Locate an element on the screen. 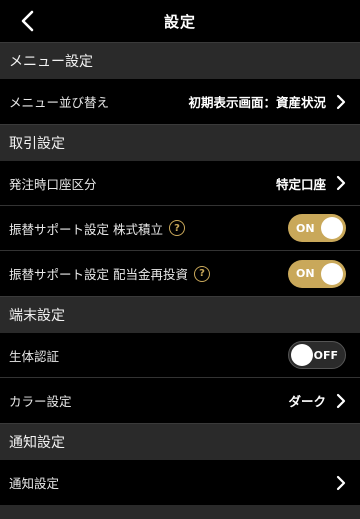  transfer-dividend-label-wrap: 振替サポート設定 配当金再投資 ? is located at coordinates (148, 273).